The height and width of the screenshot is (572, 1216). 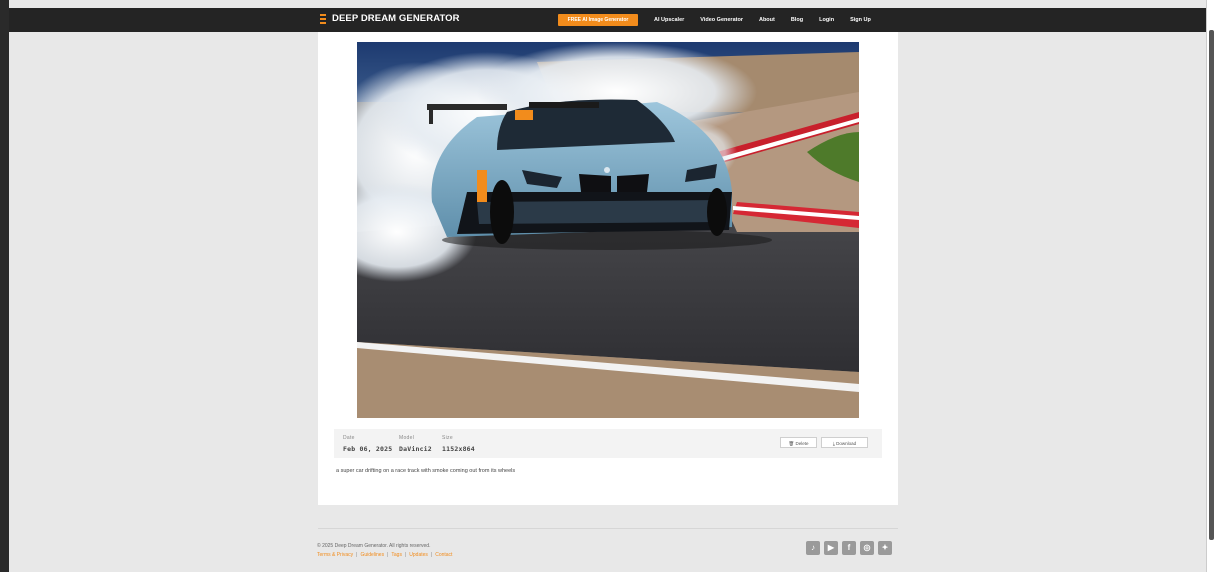 What do you see at coordinates (396, 18) in the screenshot?
I see `brand-name: DEEP DREAM GENERATOR` at bounding box center [396, 18].